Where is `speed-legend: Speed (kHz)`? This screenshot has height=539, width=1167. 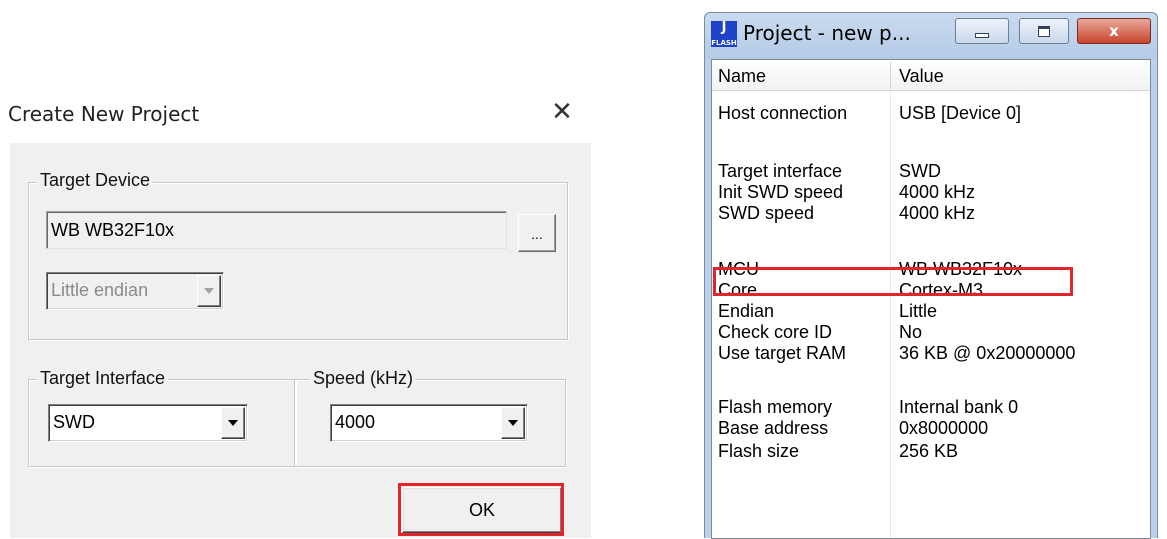
speed-legend: Speed (kHz) is located at coordinates (363, 378).